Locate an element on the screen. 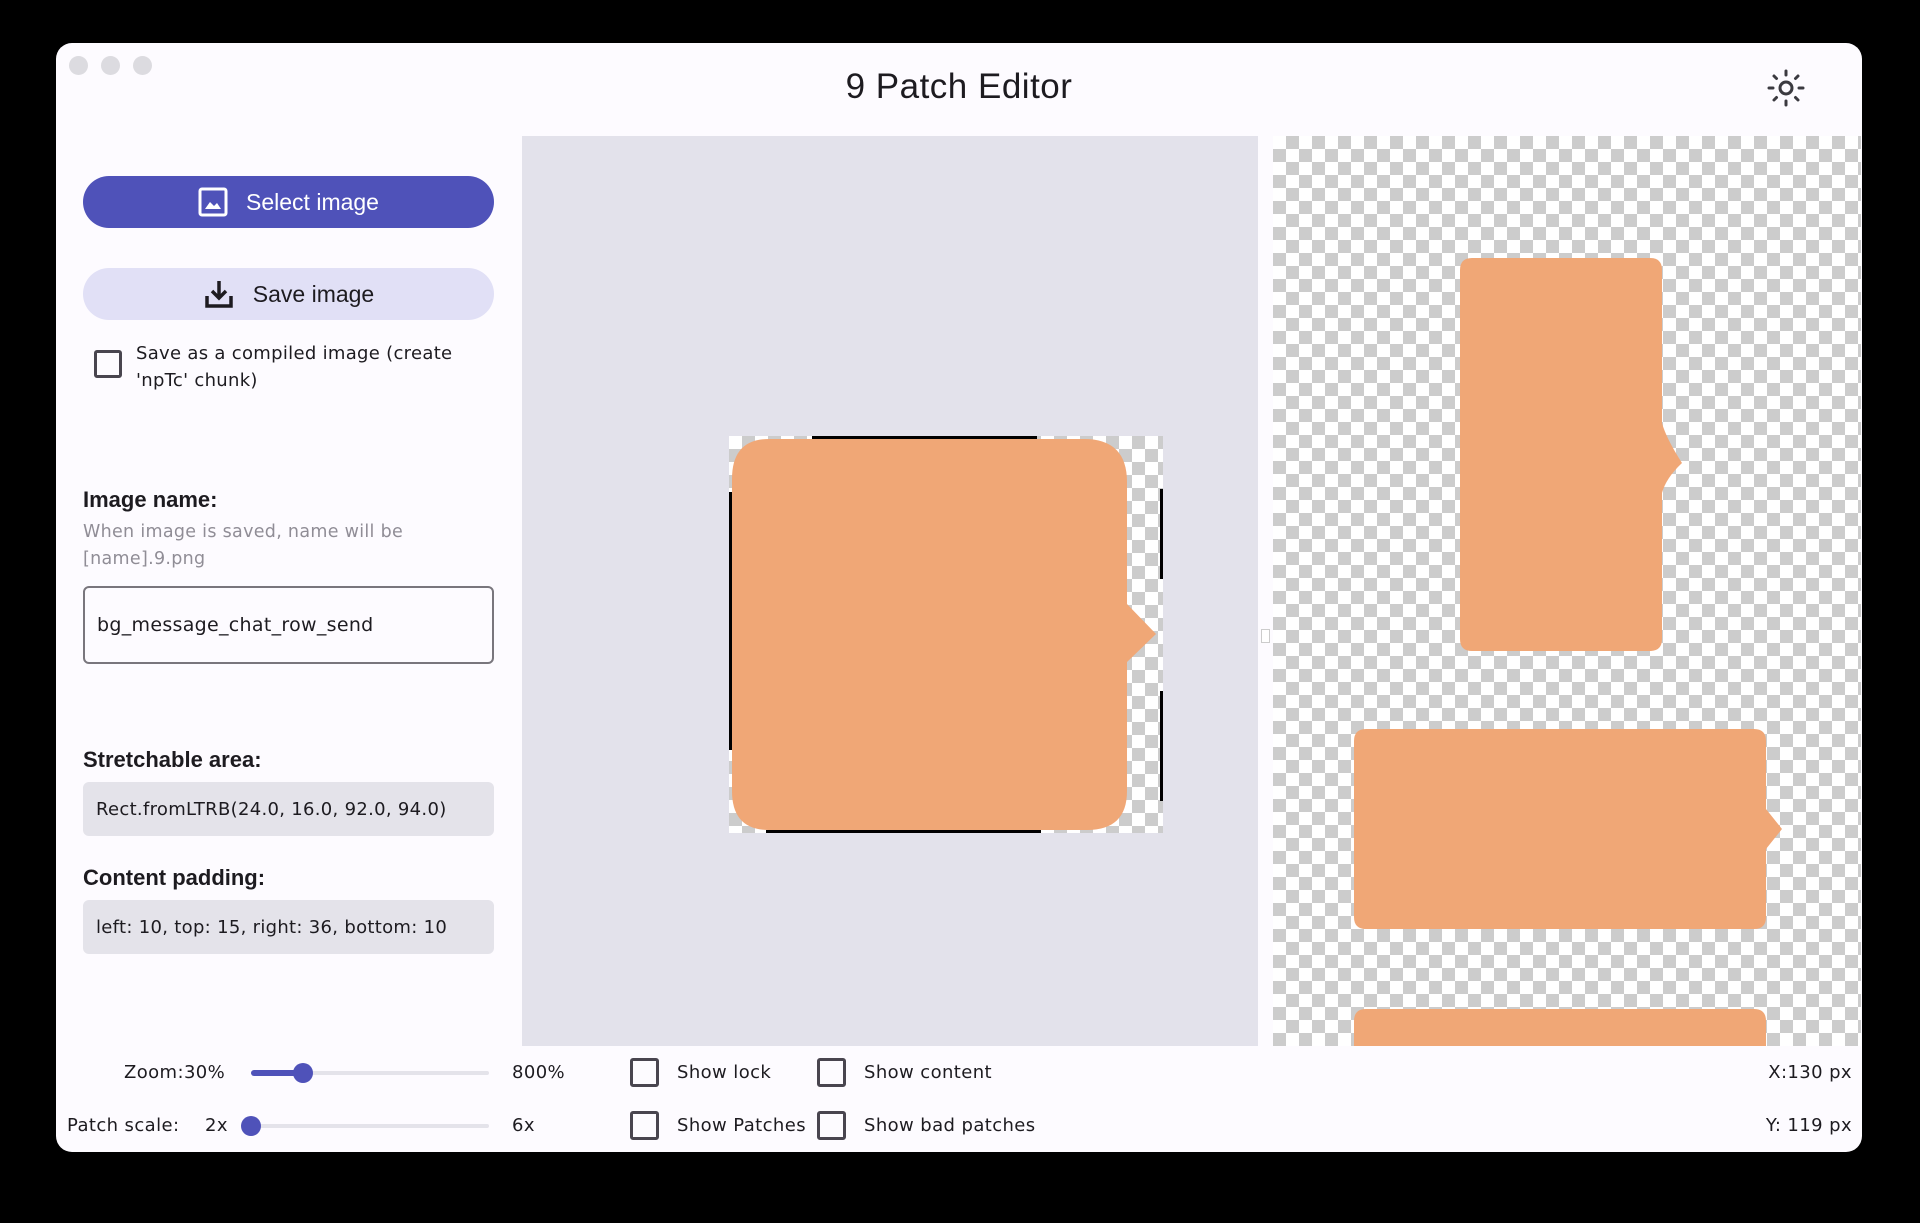  image-name-label: Image name: is located at coordinates (150, 499).